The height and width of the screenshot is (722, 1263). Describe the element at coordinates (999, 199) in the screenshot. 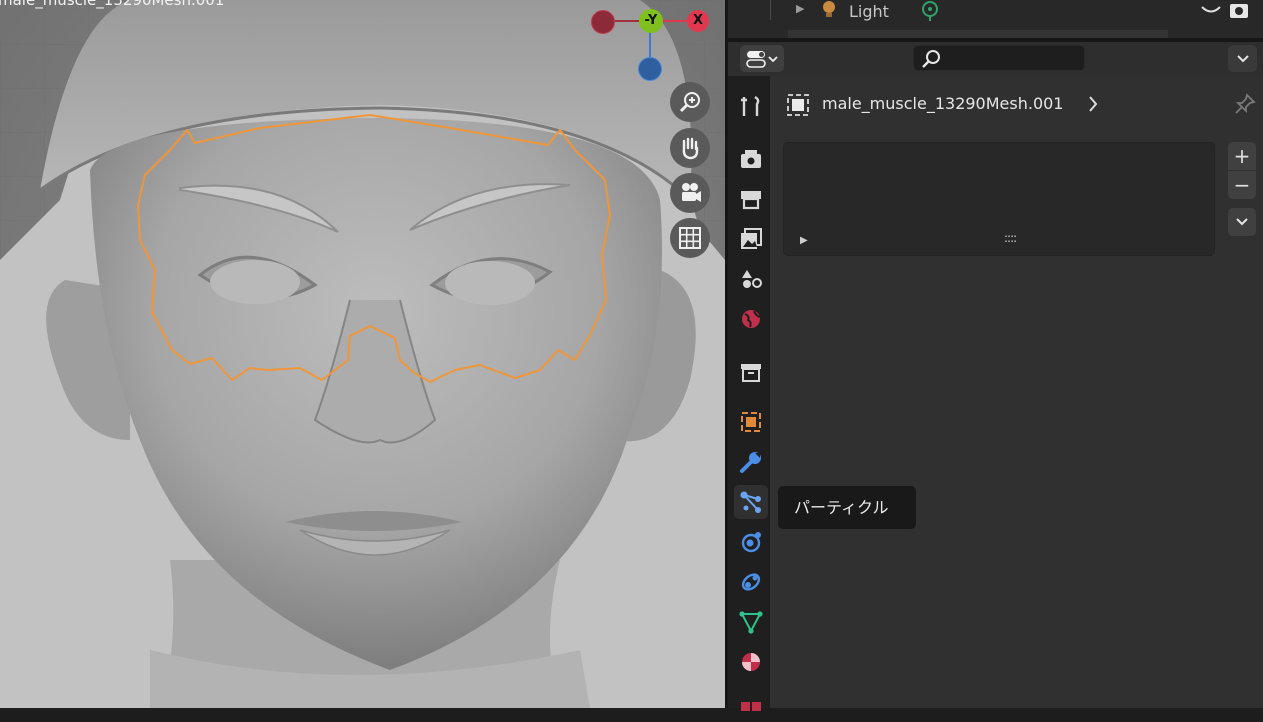

I see `particle-system-list: ▶ ::::` at that location.